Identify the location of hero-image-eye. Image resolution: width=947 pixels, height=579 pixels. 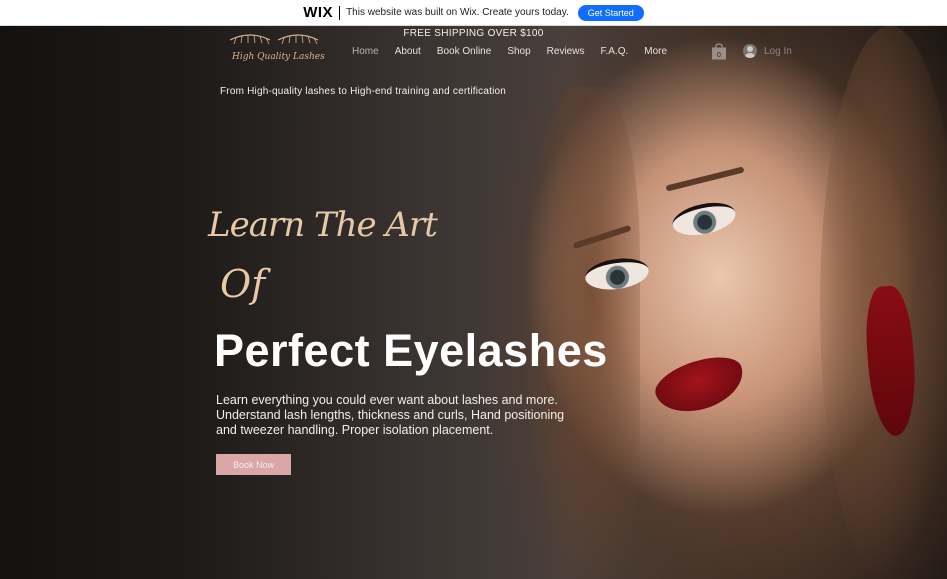
(704, 219).